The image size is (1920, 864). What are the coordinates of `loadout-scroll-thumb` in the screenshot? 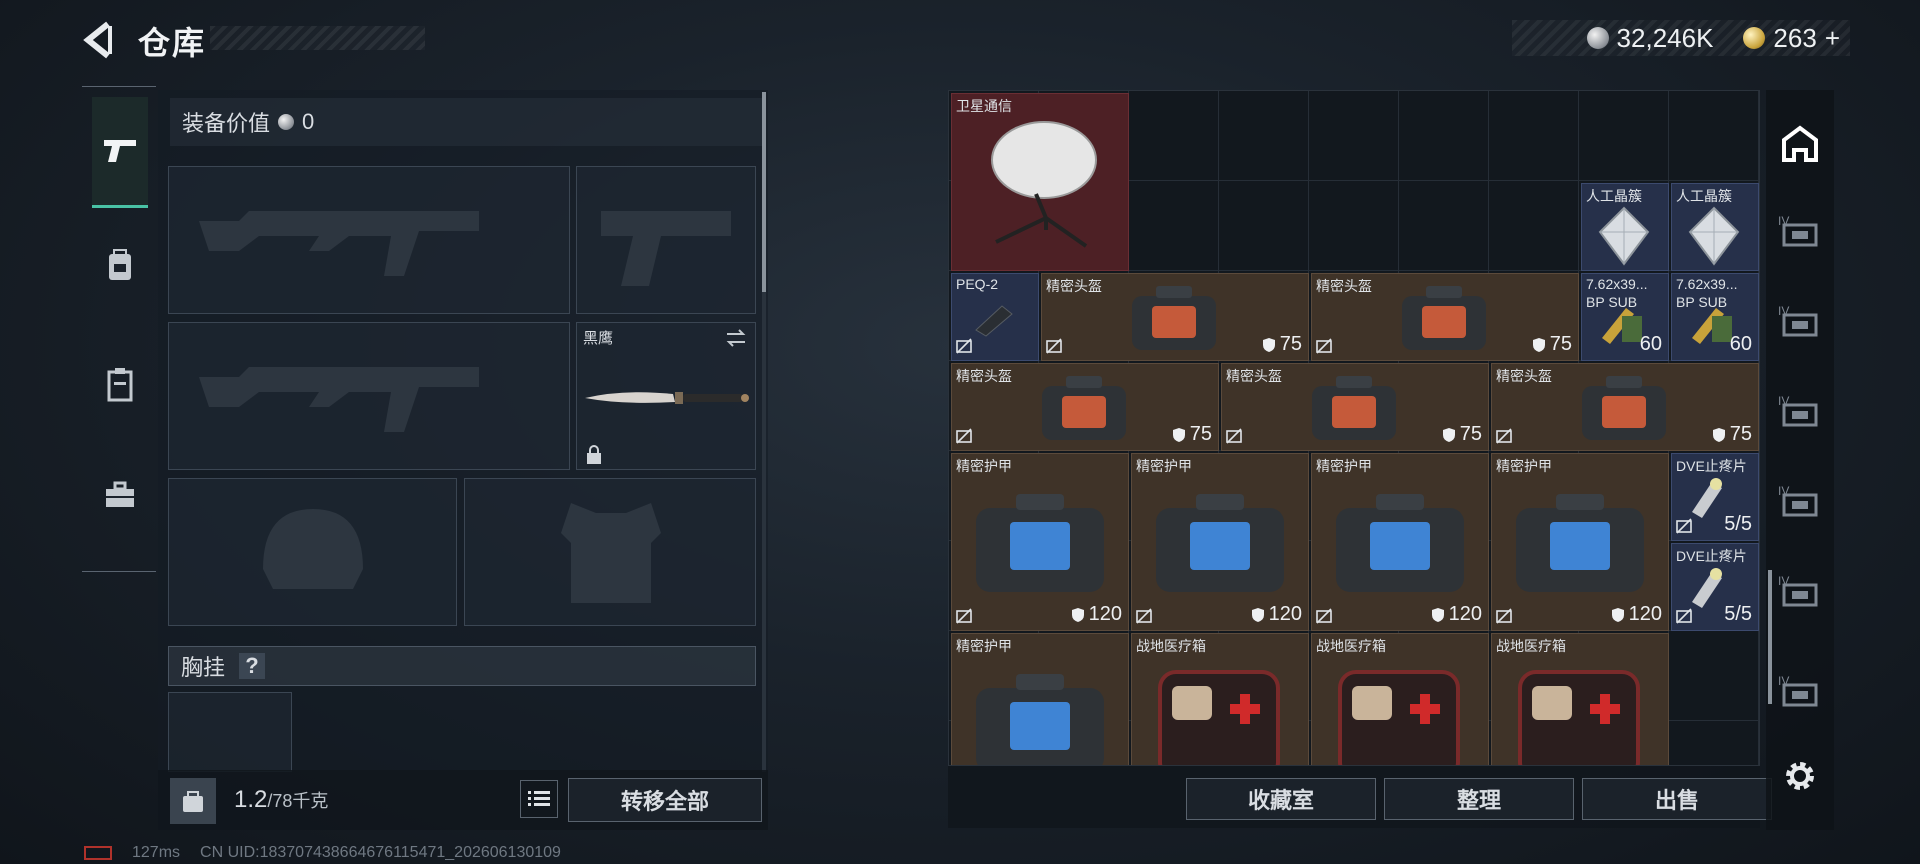 It's located at (764, 192).